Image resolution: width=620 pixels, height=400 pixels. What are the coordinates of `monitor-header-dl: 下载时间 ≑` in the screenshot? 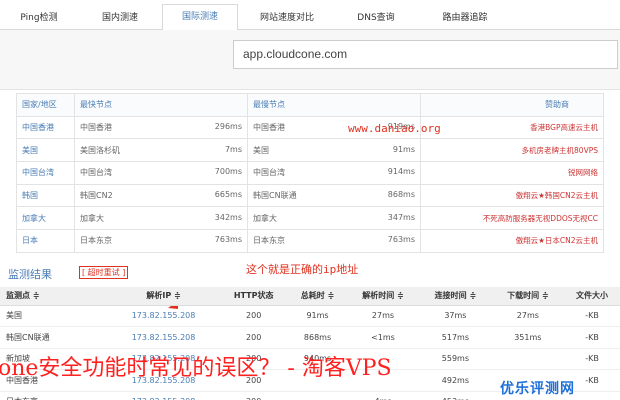 It's located at (528, 296).